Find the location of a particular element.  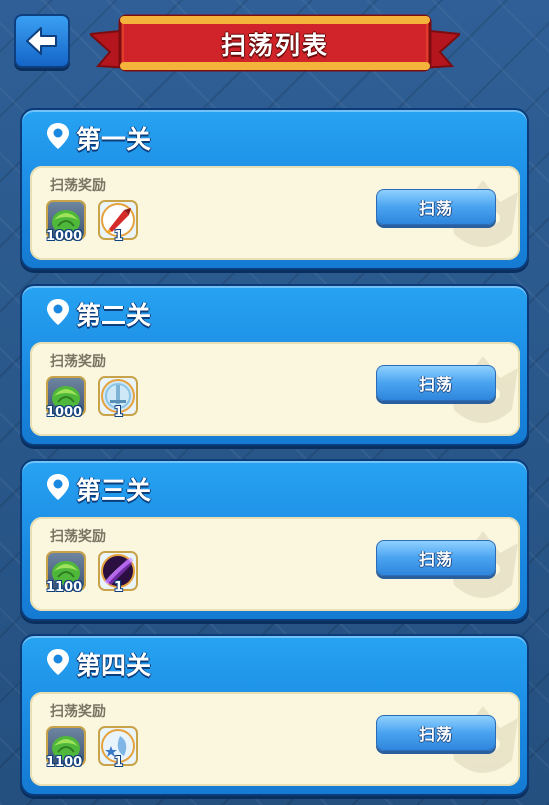

back-button is located at coordinates (42, 41).